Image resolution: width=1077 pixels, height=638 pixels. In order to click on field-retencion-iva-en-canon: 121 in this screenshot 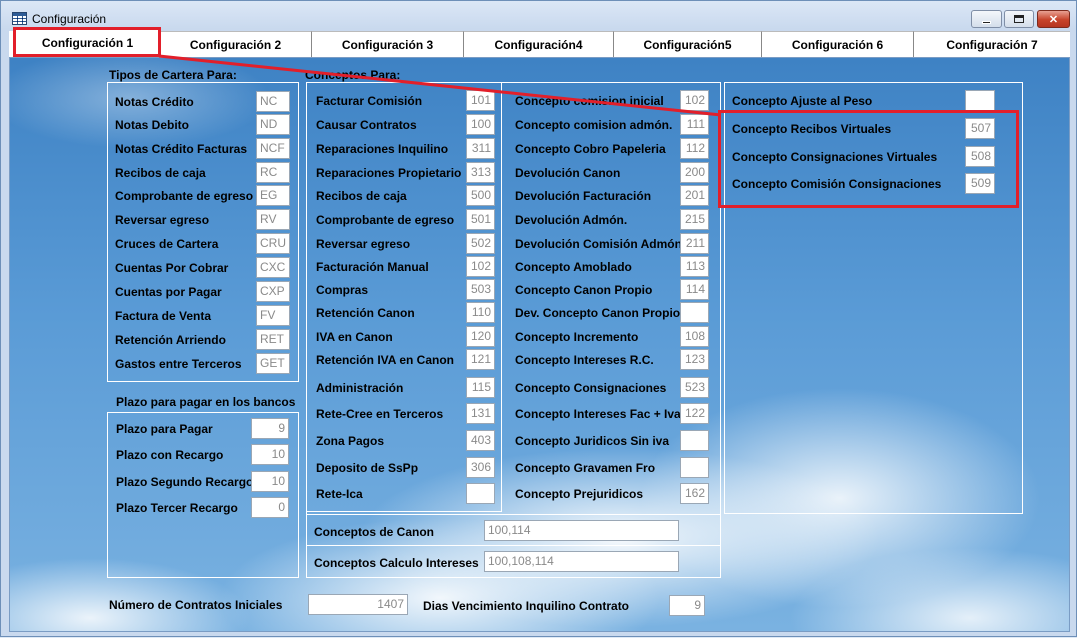, I will do `click(480, 359)`.